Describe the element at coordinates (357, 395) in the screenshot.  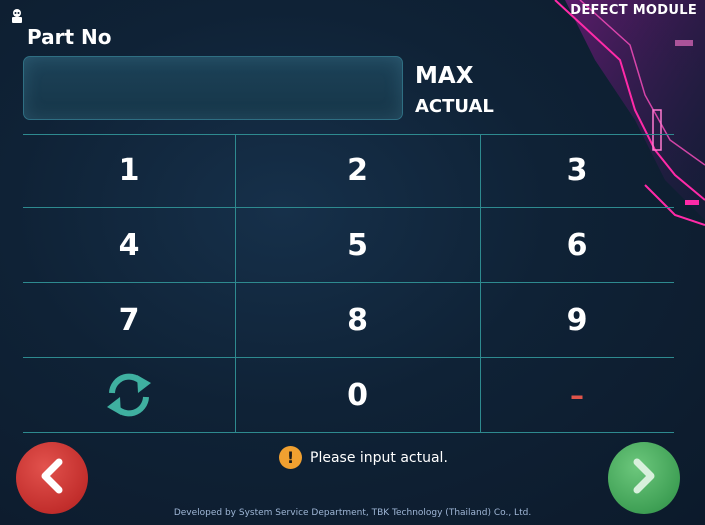
I see `key-0: 0` at that location.